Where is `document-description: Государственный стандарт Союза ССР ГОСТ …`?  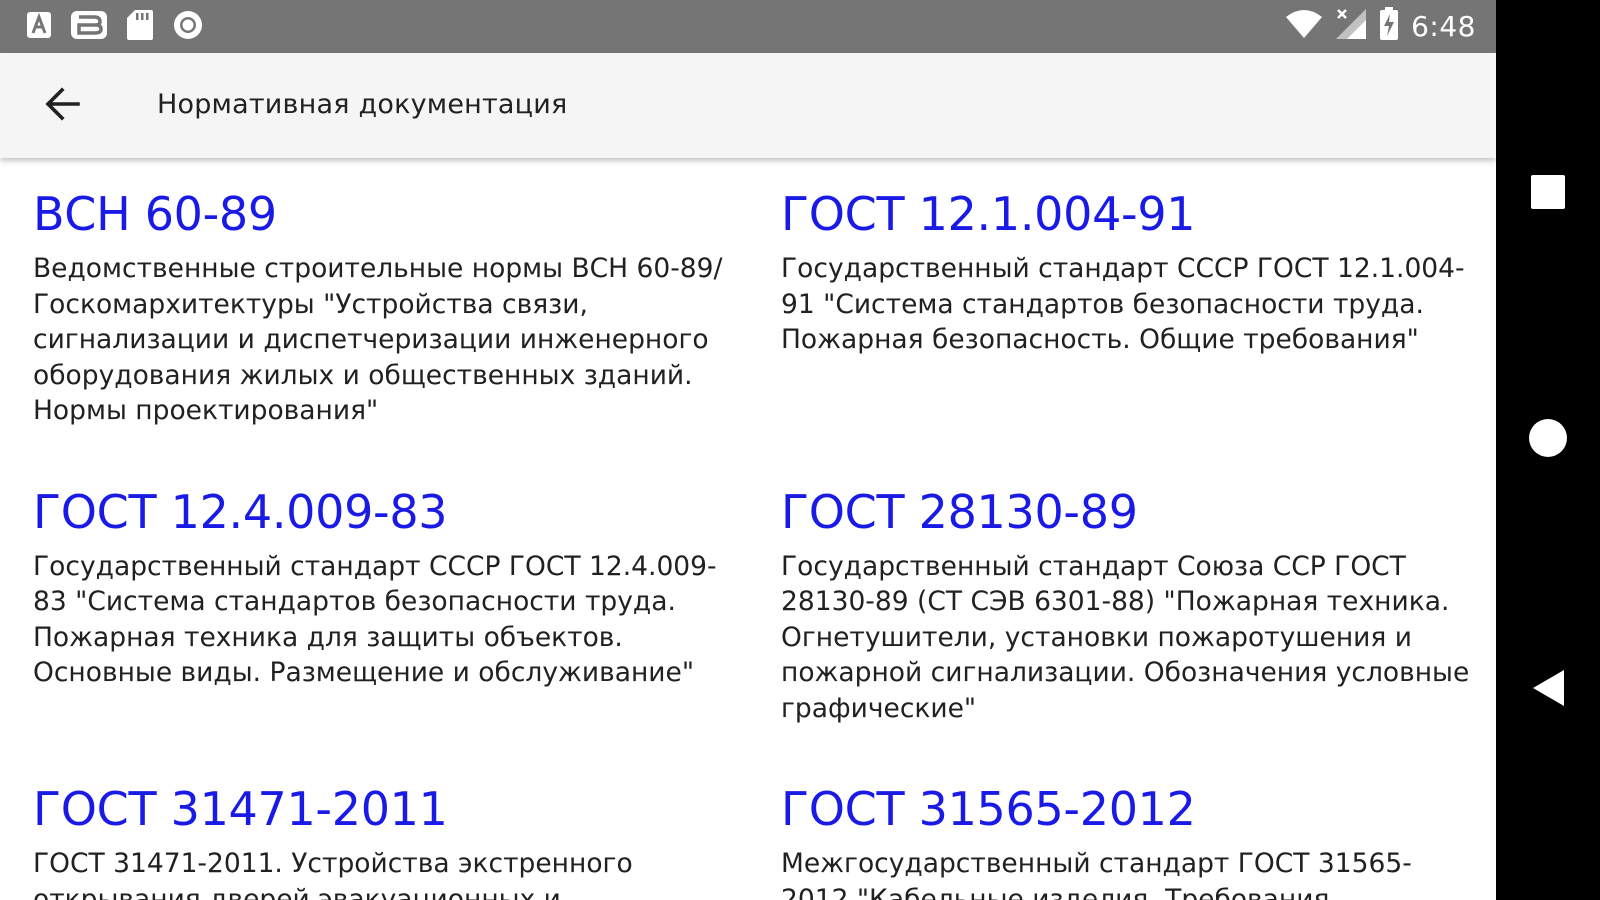 document-description: Государственный стандарт Союза ССР ГОСТ … is located at coordinates (1125, 637).